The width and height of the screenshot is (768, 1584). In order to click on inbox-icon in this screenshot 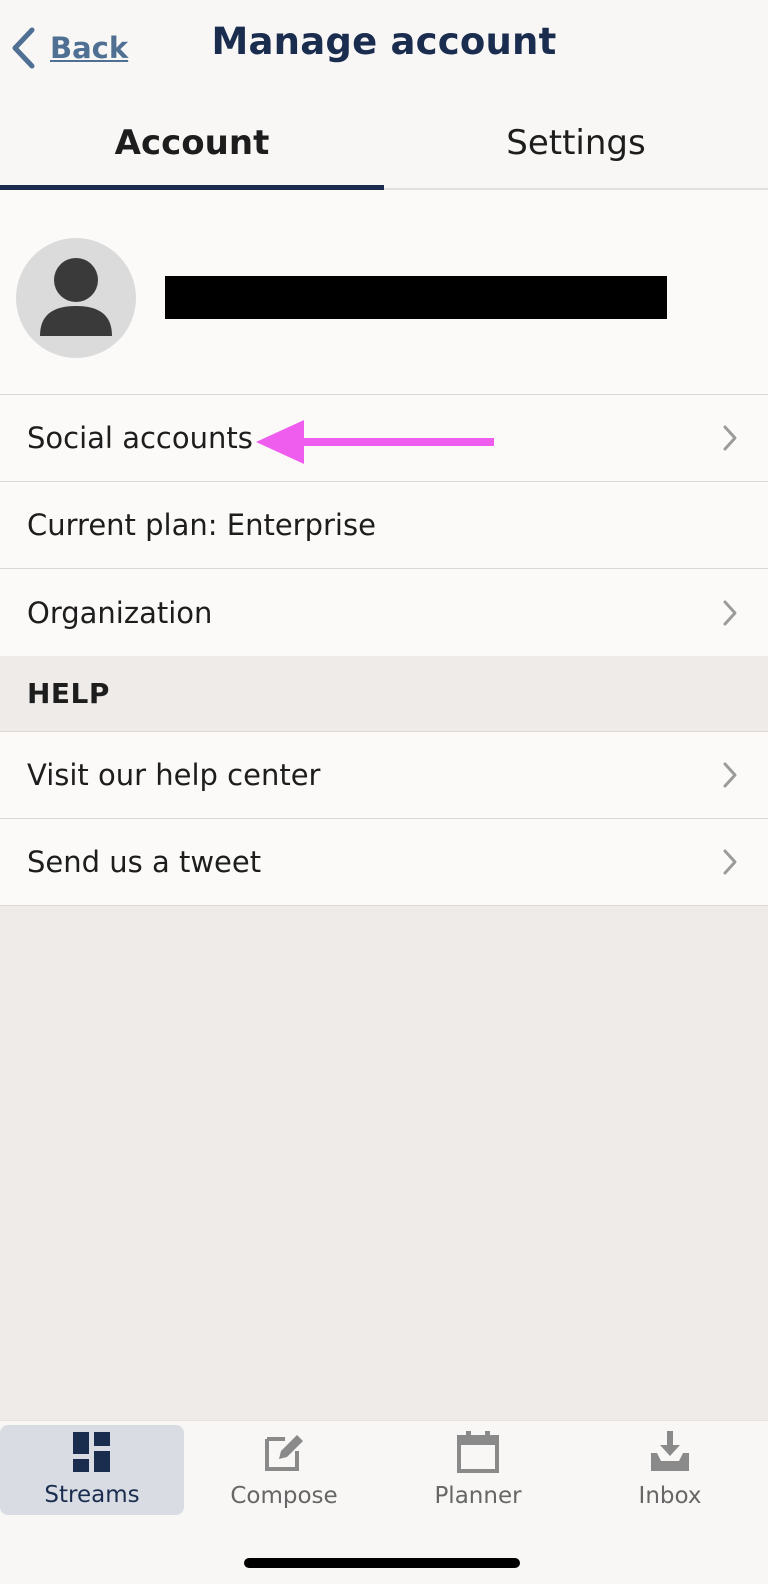, I will do `click(670, 1454)`.